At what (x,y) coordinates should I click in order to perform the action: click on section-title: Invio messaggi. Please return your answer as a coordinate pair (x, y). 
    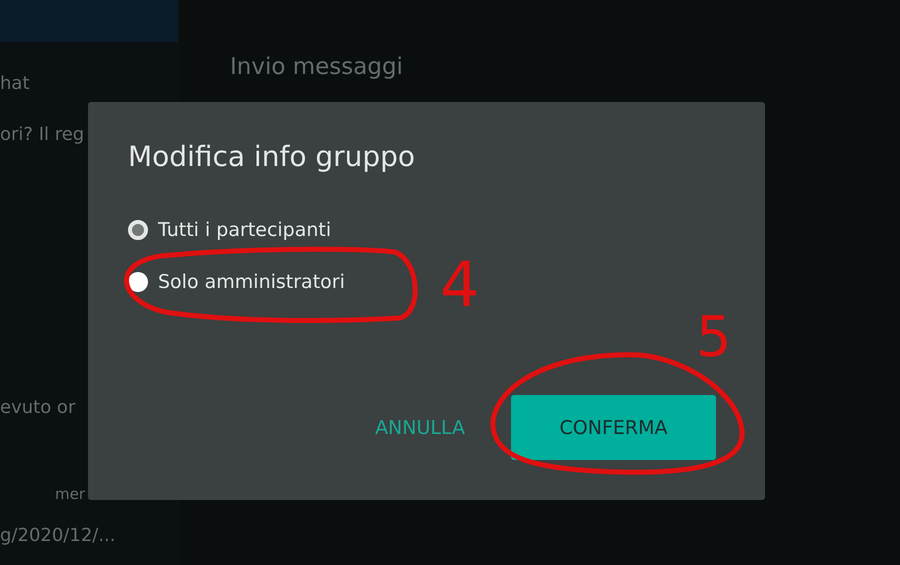
    Looking at the image, I should click on (317, 67).